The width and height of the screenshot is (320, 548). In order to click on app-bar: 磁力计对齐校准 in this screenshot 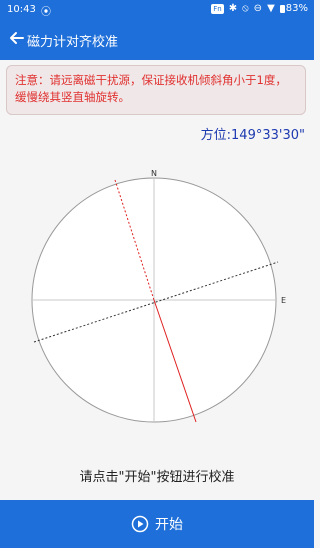, I will do `click(157, 40)`.